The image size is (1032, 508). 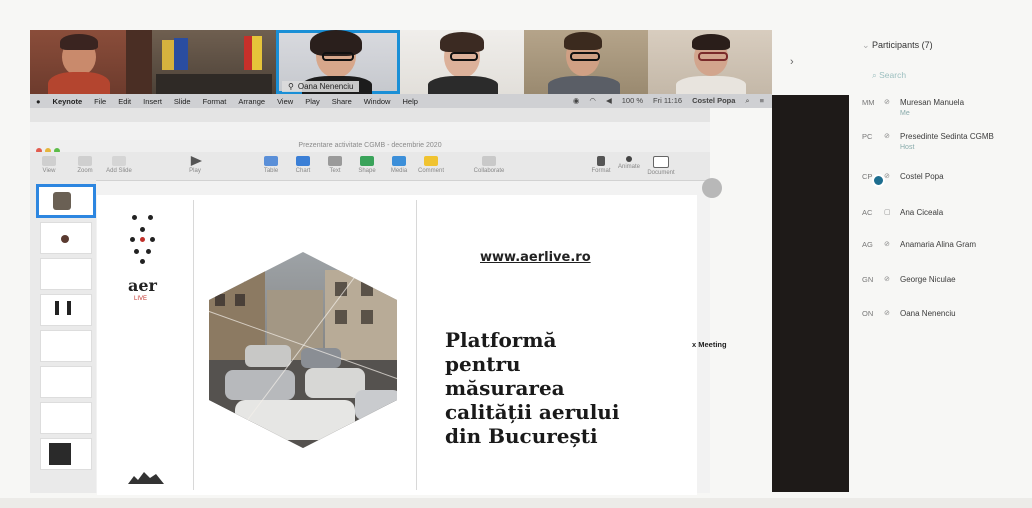 What do you see at coordinates (68, 101) in the screenshot?
I see `menu-app-name: Keynote` at bounding box center [68, 101].